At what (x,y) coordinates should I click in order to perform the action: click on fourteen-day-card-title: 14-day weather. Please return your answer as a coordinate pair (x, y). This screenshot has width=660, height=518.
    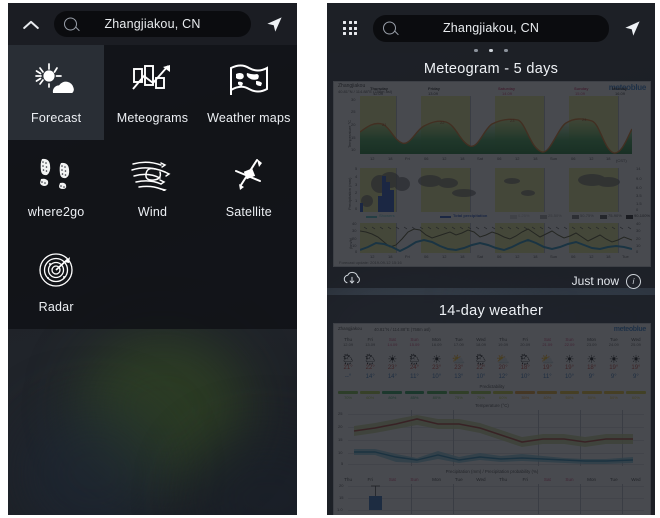
    Looking at the image, I should click on (491, 311).